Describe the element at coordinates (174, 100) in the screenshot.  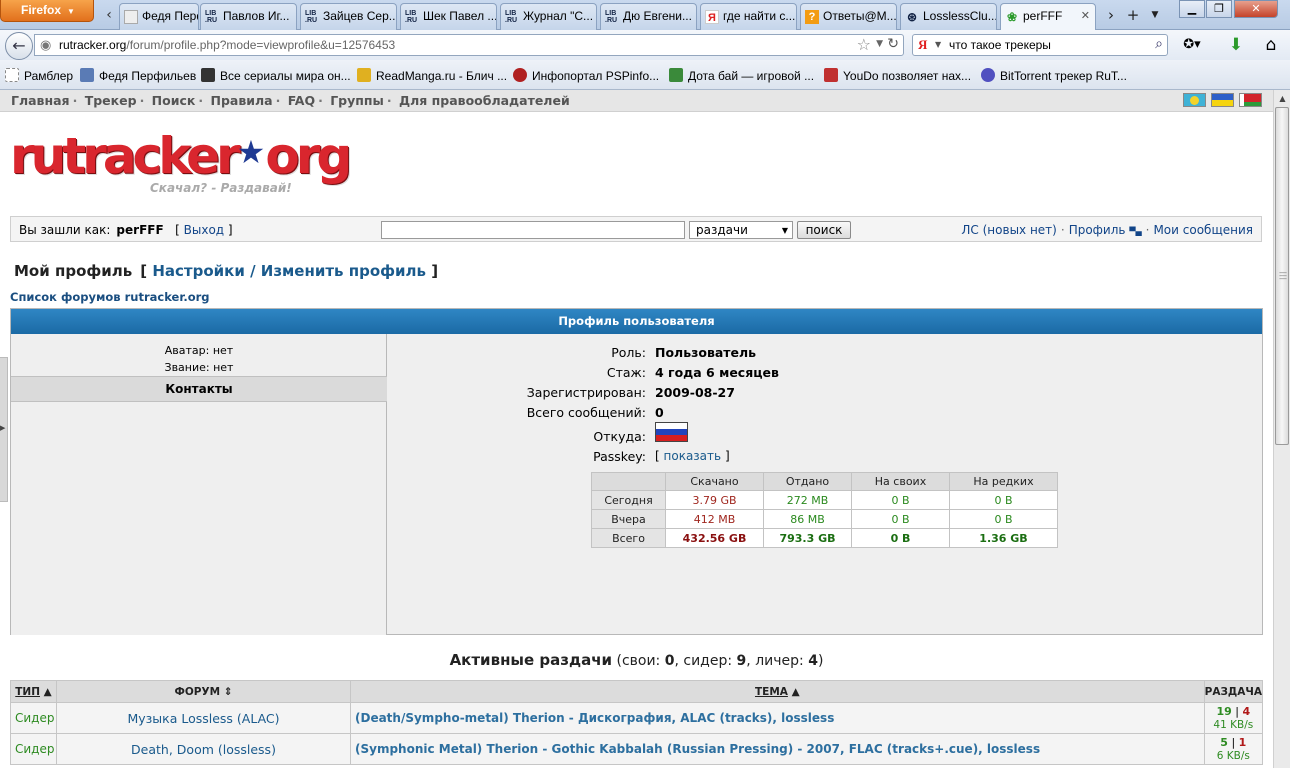
I see `nav-search-link: Поиск` at that location.